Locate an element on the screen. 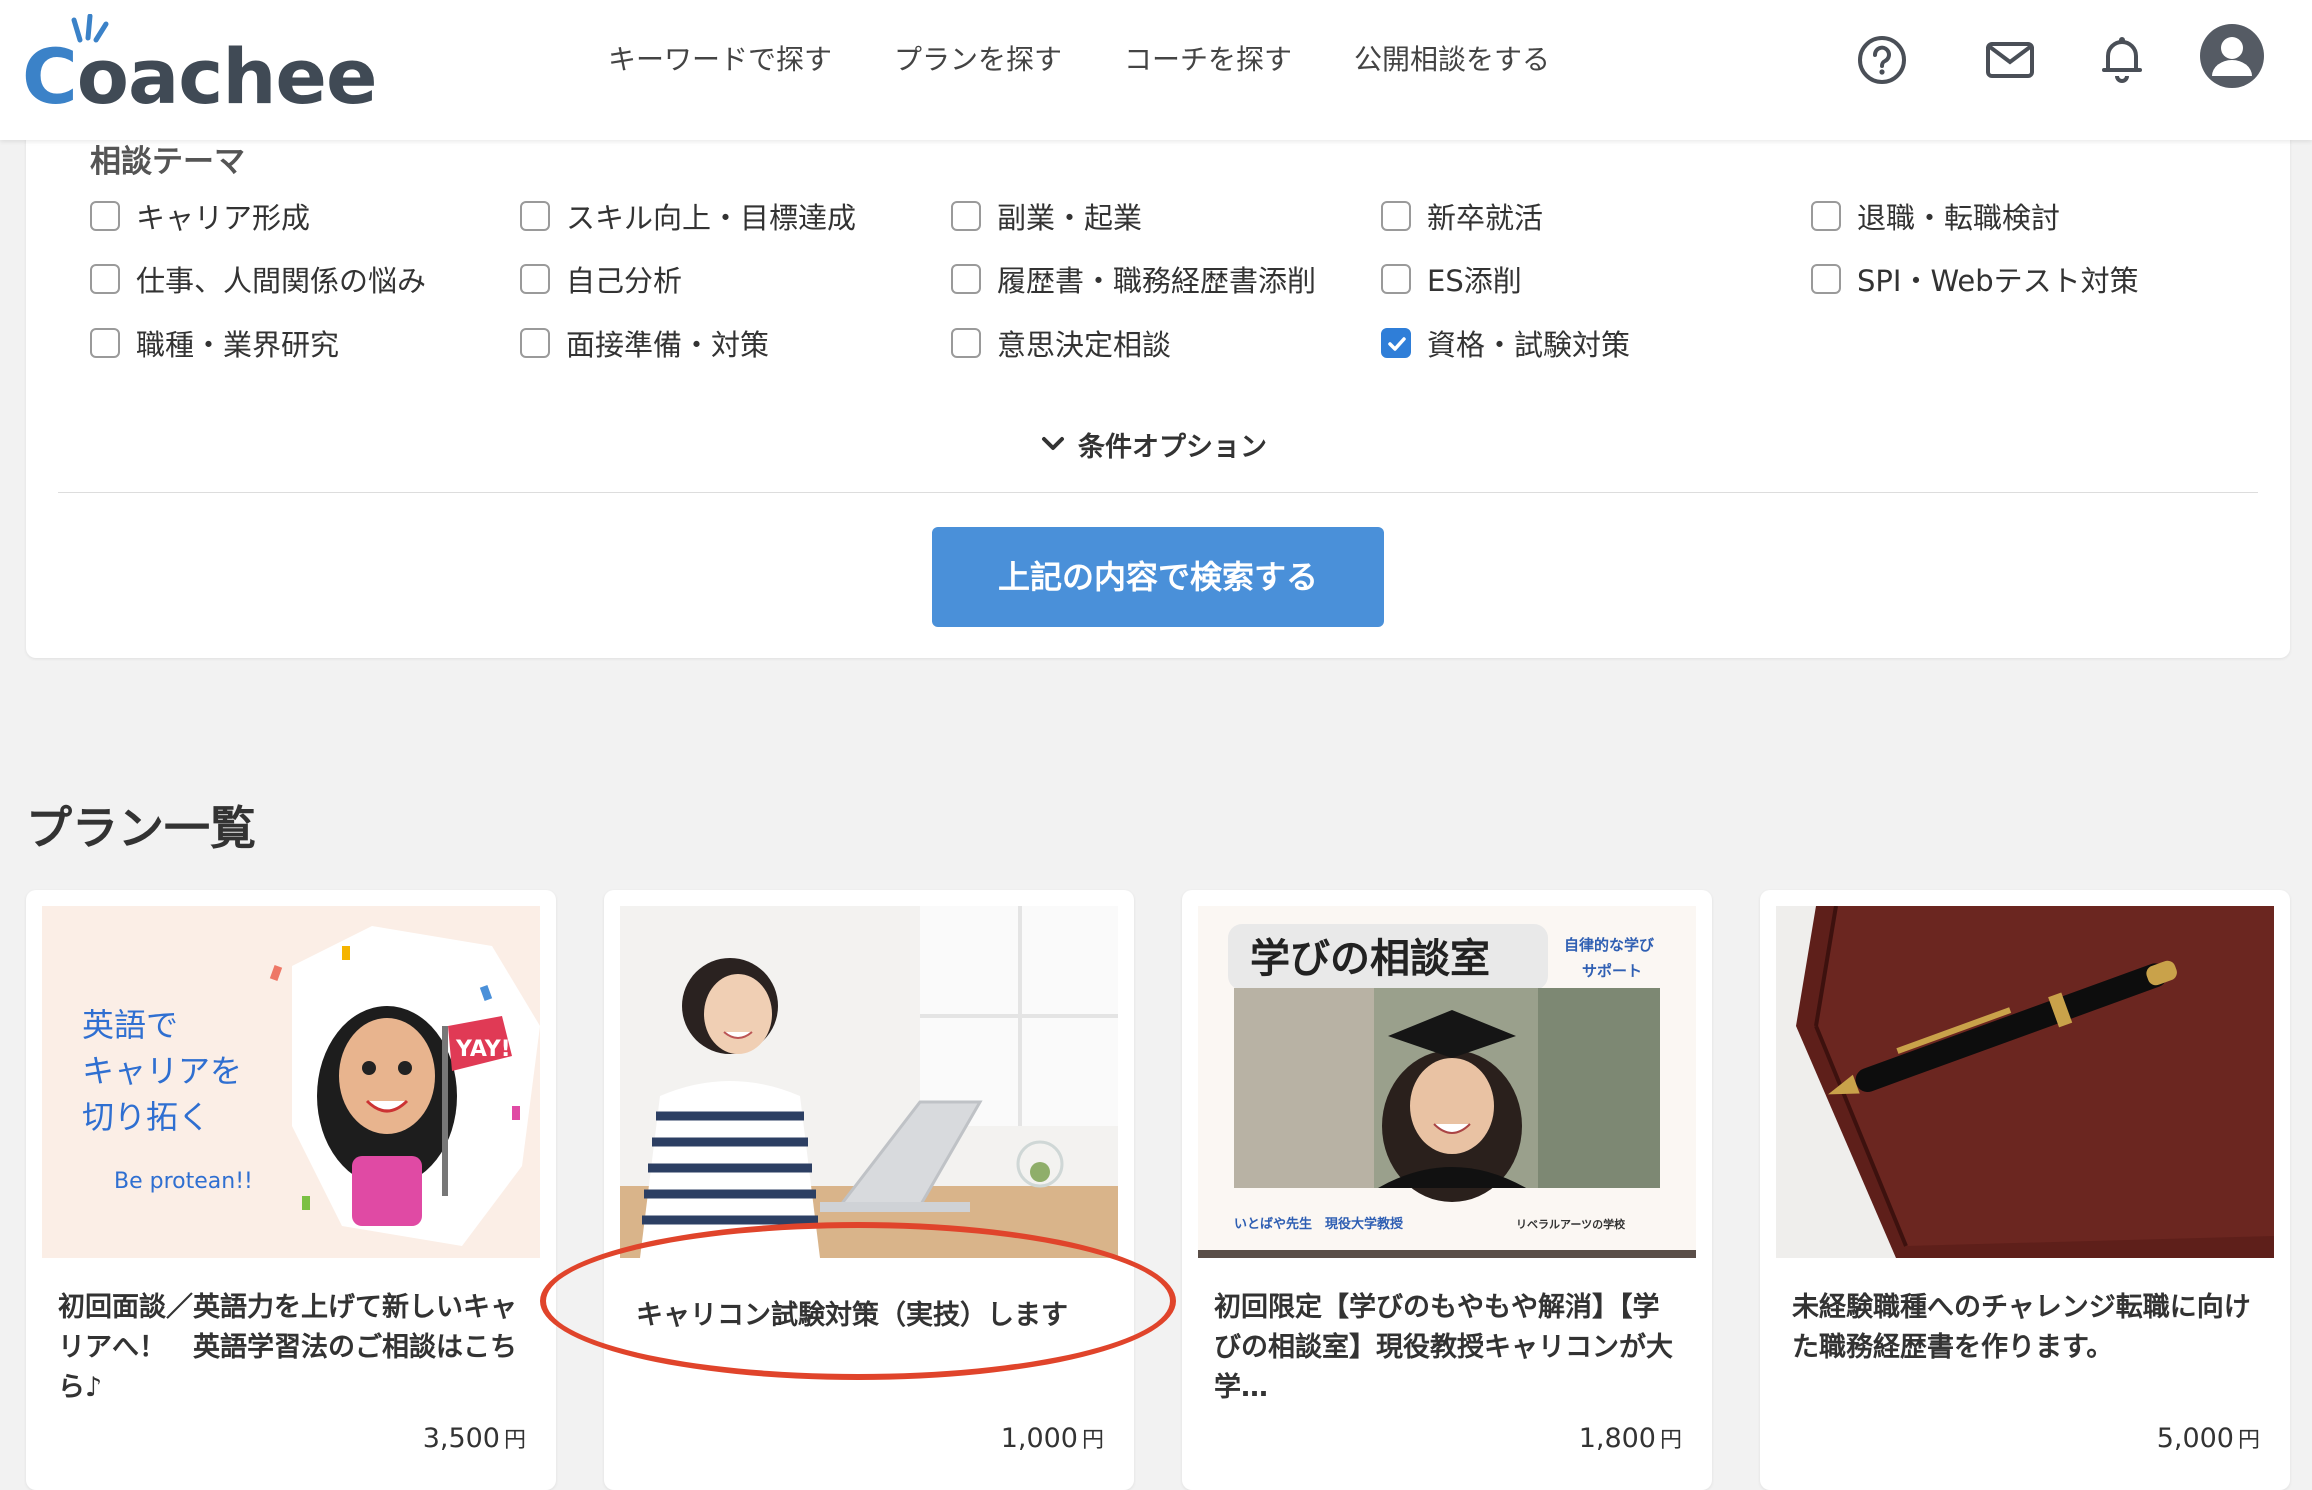  plan-title: 初回面談／英語力を上げて新しいキャリアへ！ 英語学習法のご相談はこちら♪ is located at coordinates (293, 1348).